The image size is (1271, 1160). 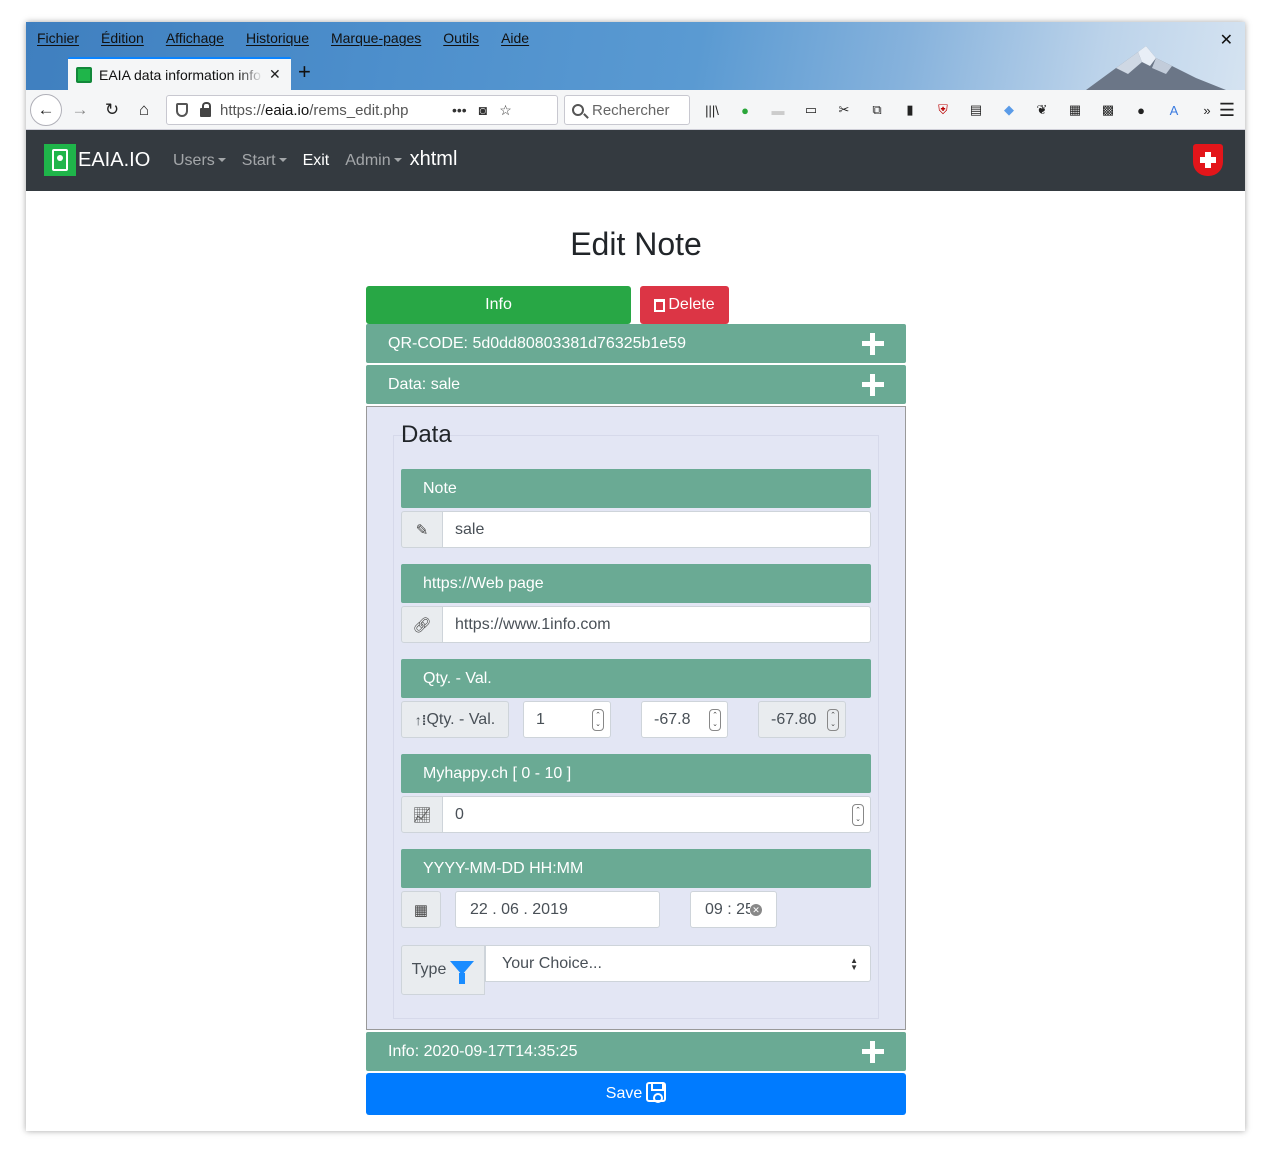 What do you see at coordinates (498, 305) in the screenshot?
I see `info-button: Info` at bounding box center [498, 305].